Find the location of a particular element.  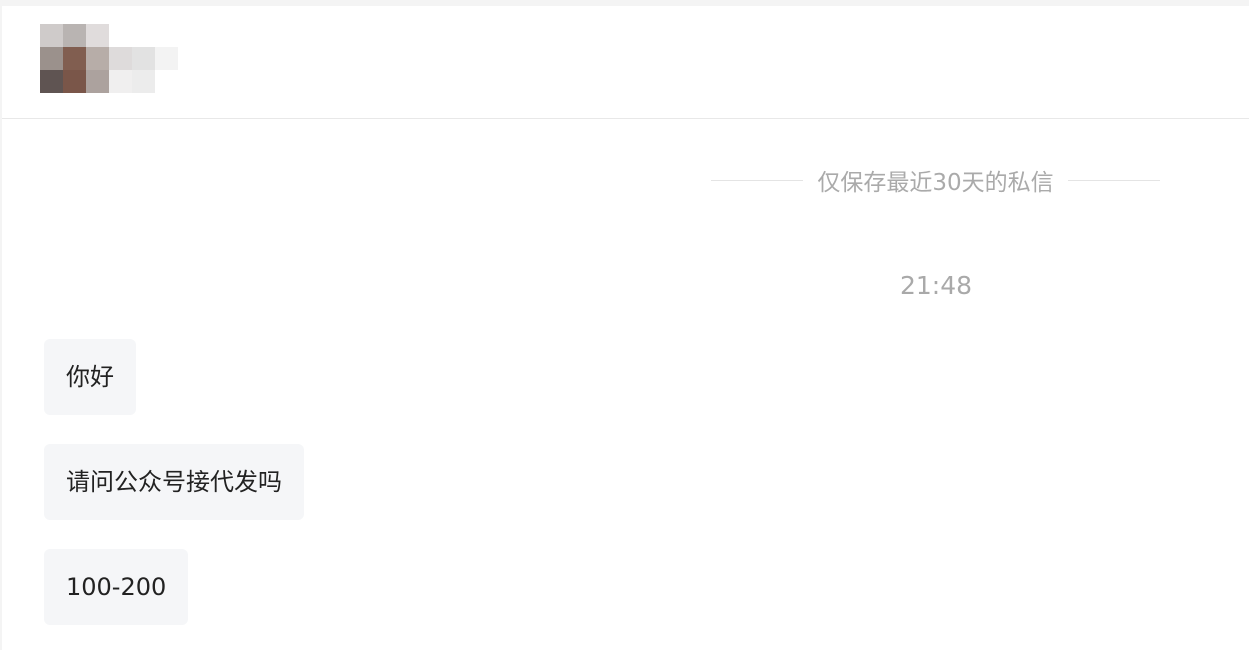

message-bubble: 请问公众号接代发吗 is located at coordinates (174, 482).